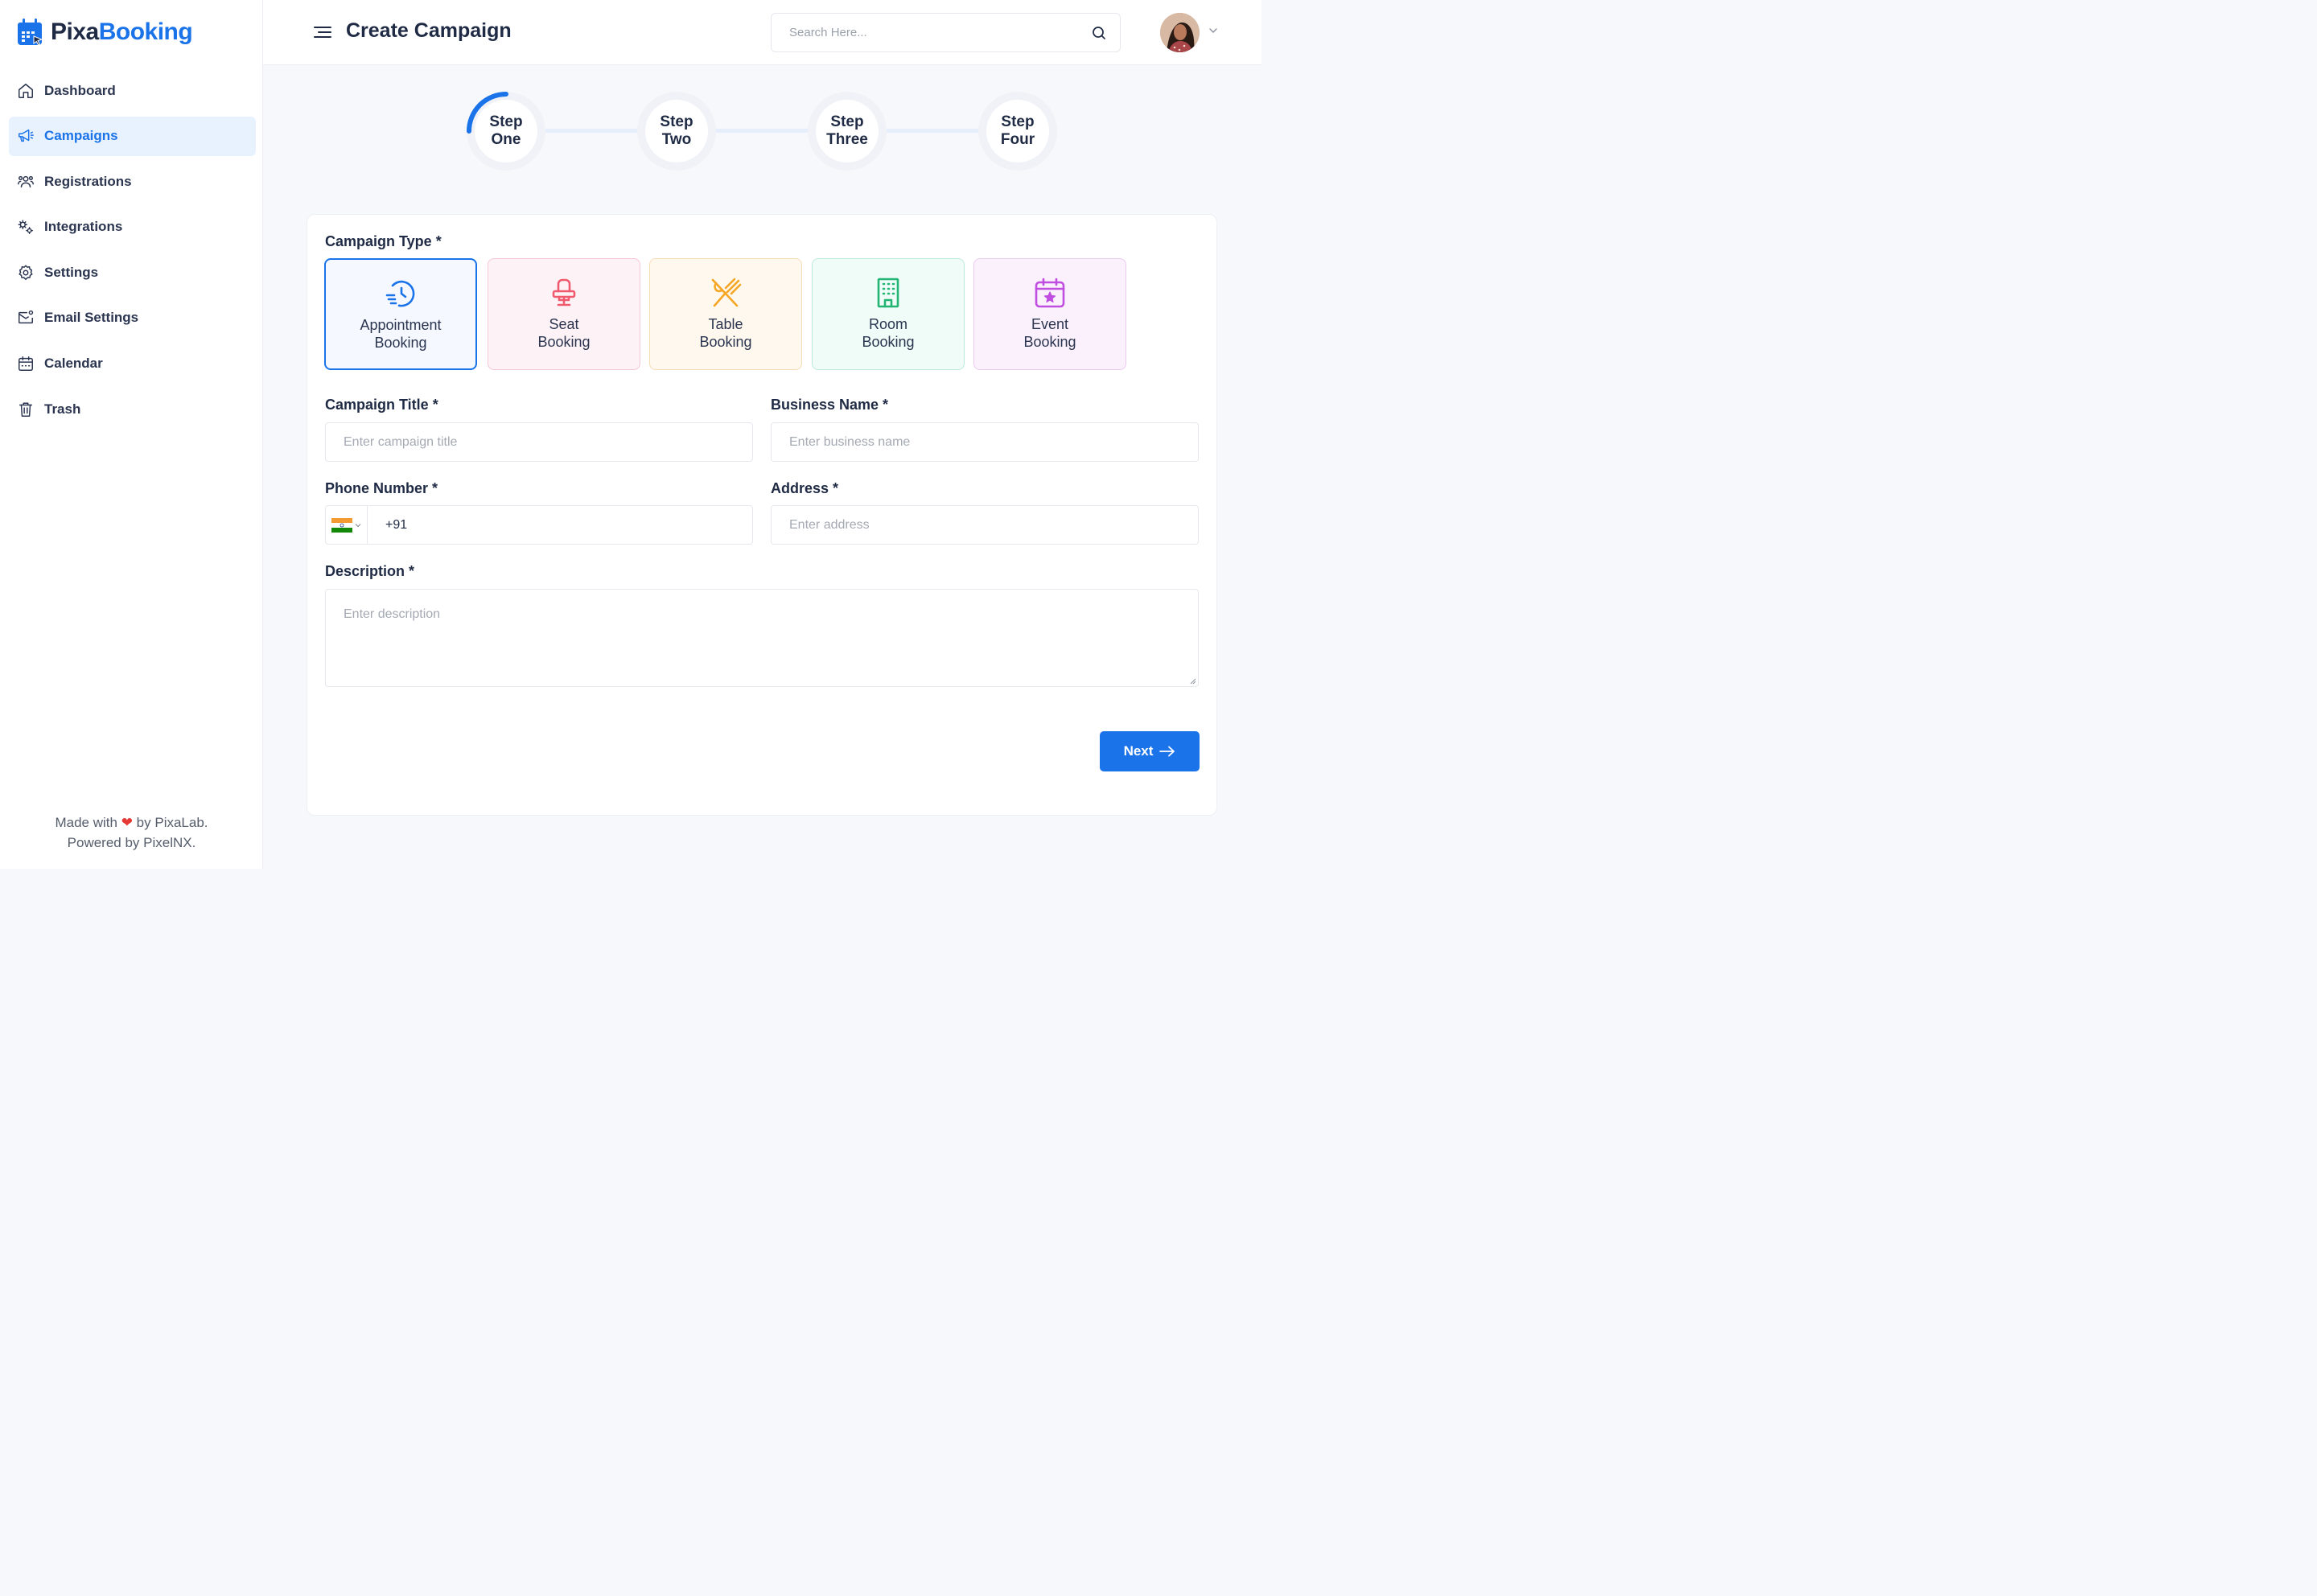 This screenshot has width=2317, height=1596. I want to click on type-label-line1: Event, so click(1050, 324).